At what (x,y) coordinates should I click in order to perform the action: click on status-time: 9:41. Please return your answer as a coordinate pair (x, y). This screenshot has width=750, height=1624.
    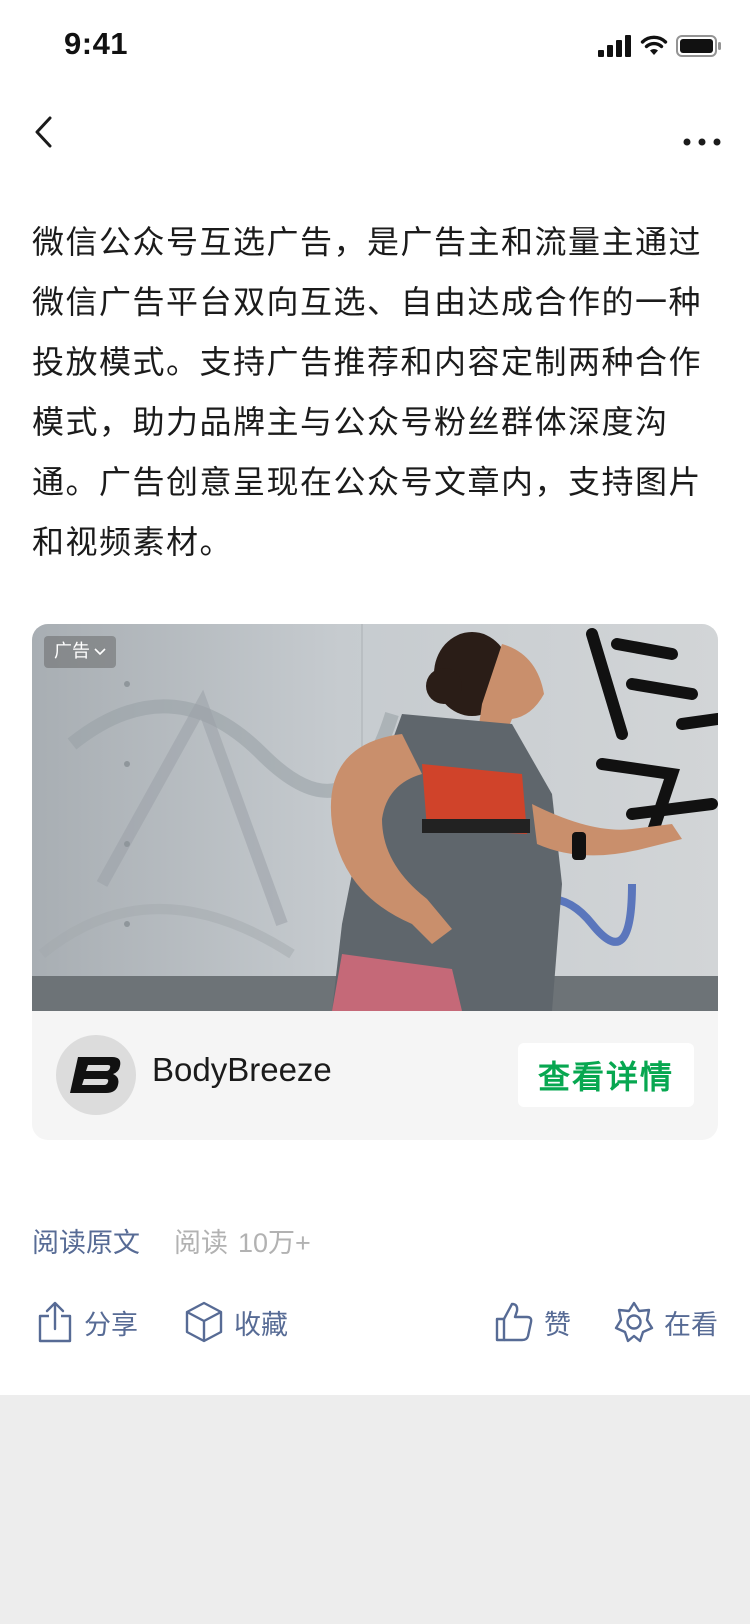
    Looking at the image, I should click on (96, 43).